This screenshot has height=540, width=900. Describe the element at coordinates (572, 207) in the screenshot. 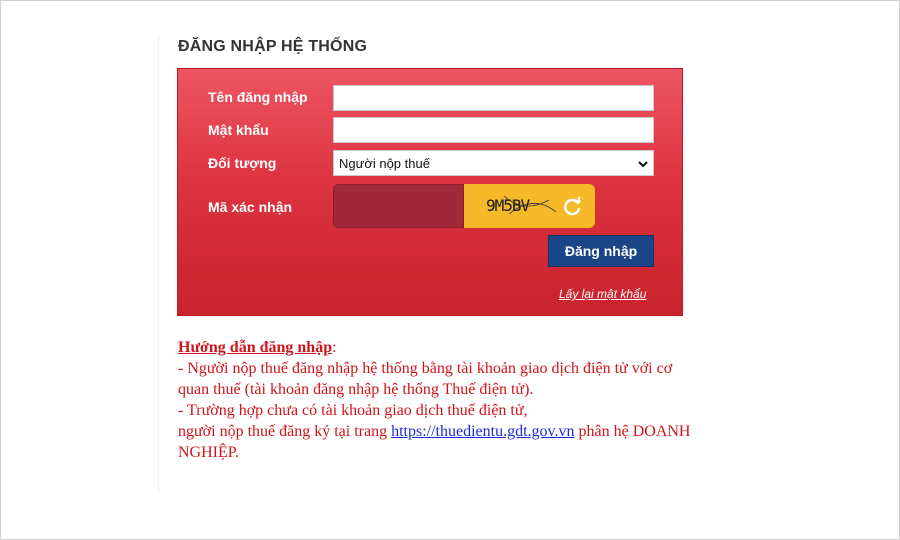

I see `refresh-icon` at that location.